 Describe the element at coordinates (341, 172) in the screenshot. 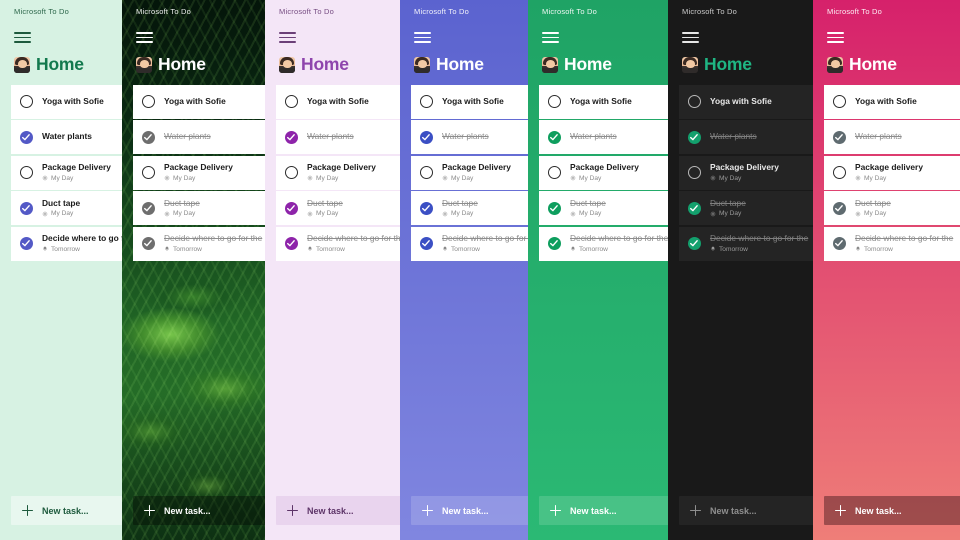

I see `task-text-block: Package Delivery My Day` at that location.